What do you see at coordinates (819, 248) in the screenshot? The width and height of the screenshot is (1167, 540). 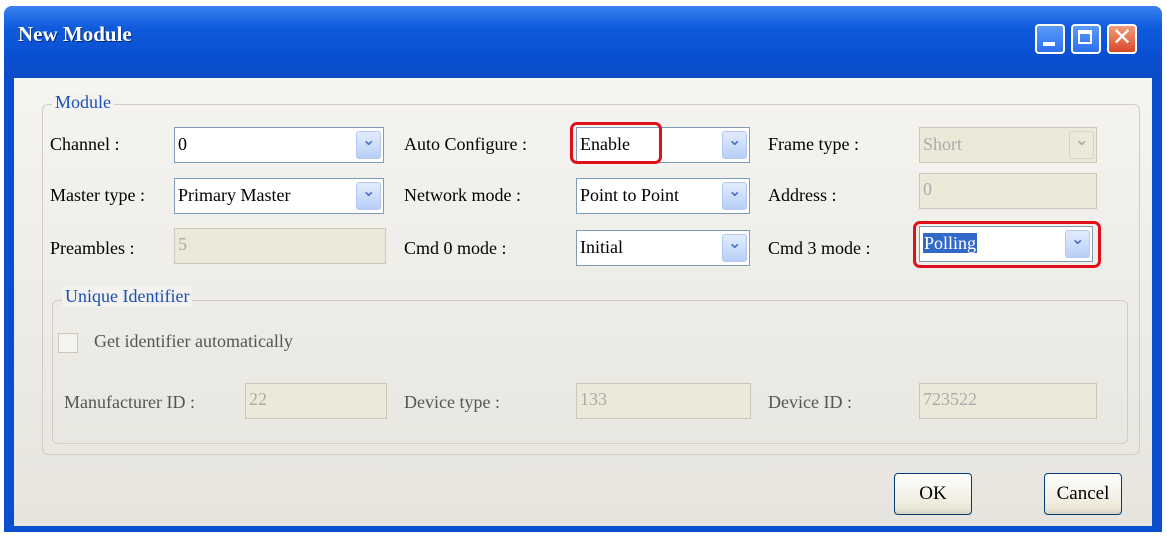 I see `cmd3-mode-label: Cmd 3 mode :` at bounding box center [819, 248].